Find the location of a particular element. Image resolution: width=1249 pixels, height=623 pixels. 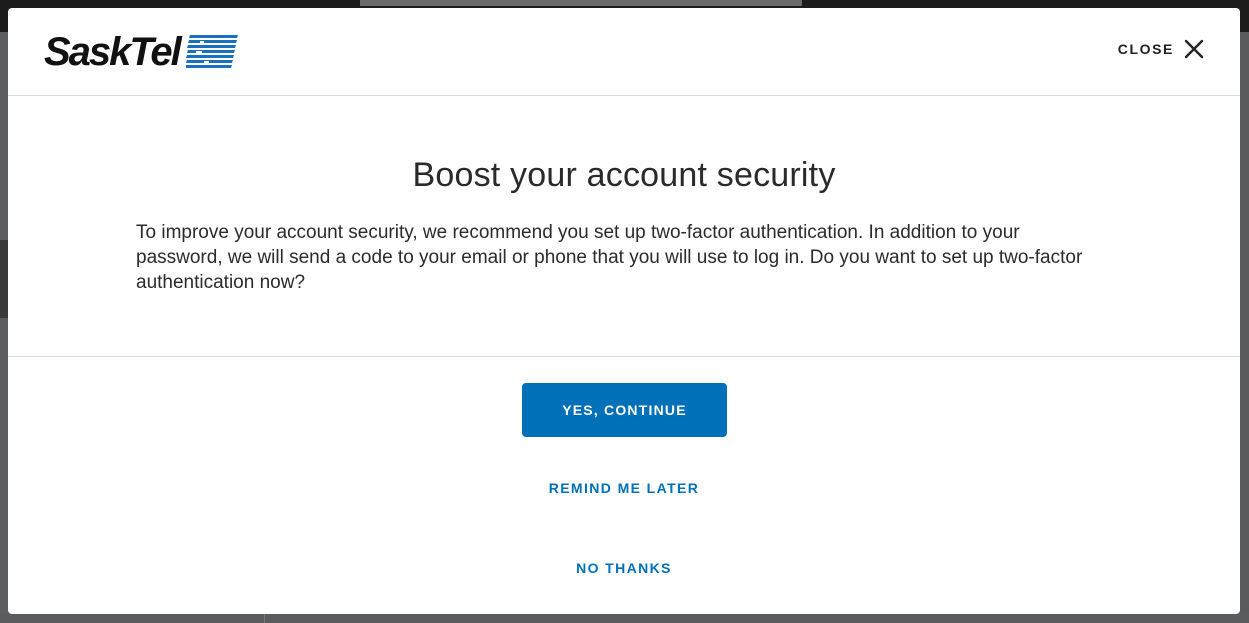

background-search-field is located at coordinates (581, 3).